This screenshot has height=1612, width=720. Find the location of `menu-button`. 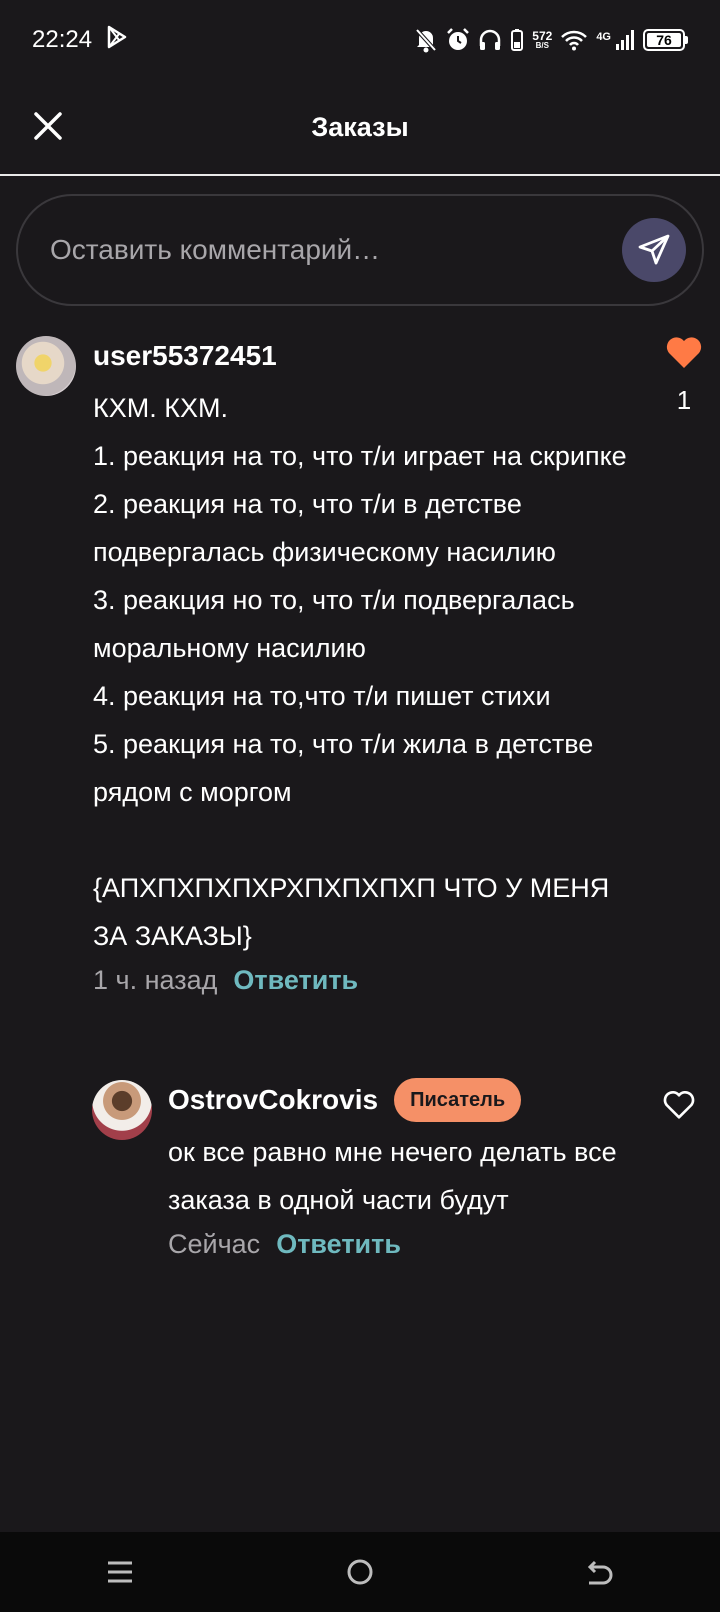

menu-button is located at coordinates (120, 1572).